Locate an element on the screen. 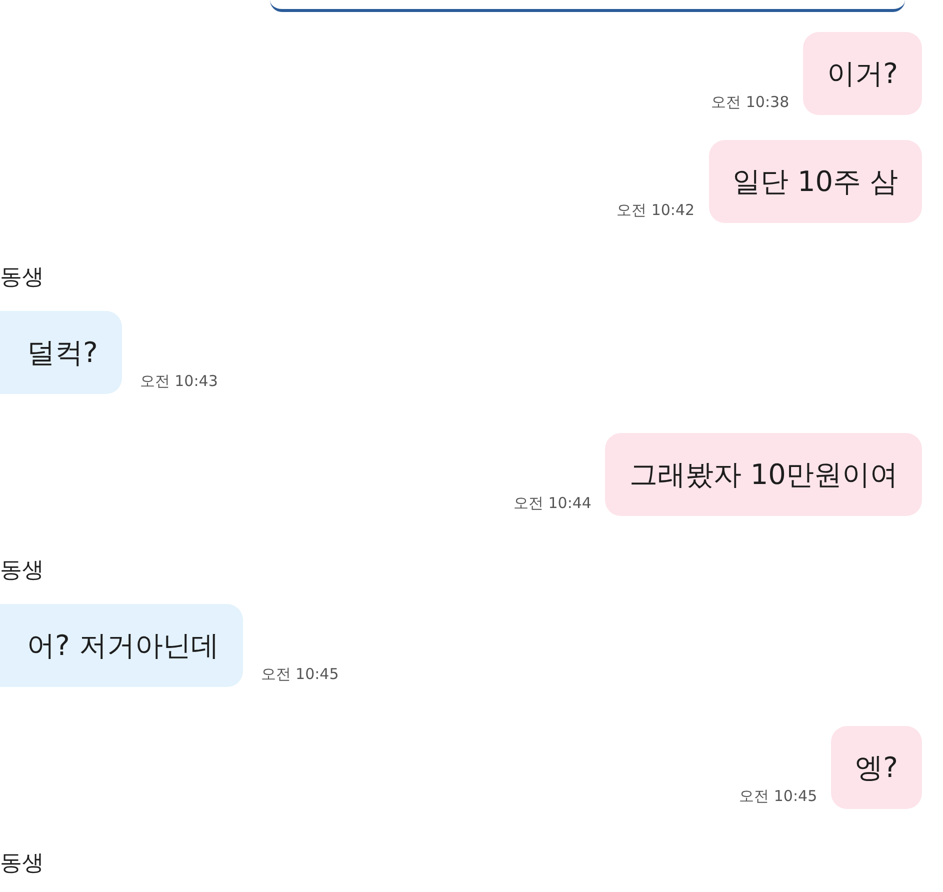 This screenshot has width=943, height=892. message-bubble: 엥? is located at coordinates (876, 767).